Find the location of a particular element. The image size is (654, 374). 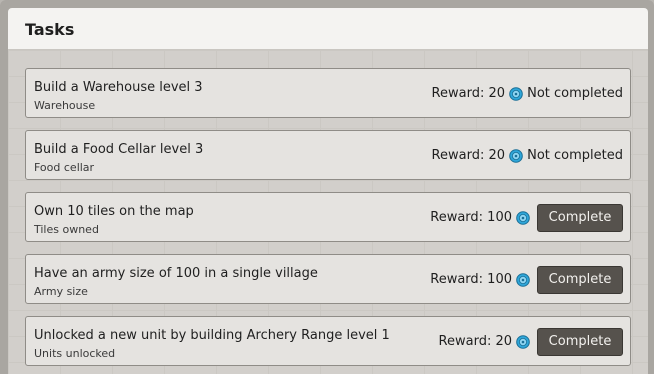

task-title: Own 10 tiles on the map is located at coordinates (114, 211).